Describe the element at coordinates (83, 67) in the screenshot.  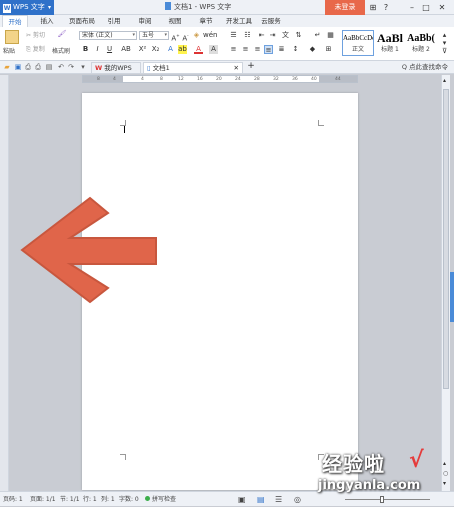
I see `customize-icon: ▾` at that location.